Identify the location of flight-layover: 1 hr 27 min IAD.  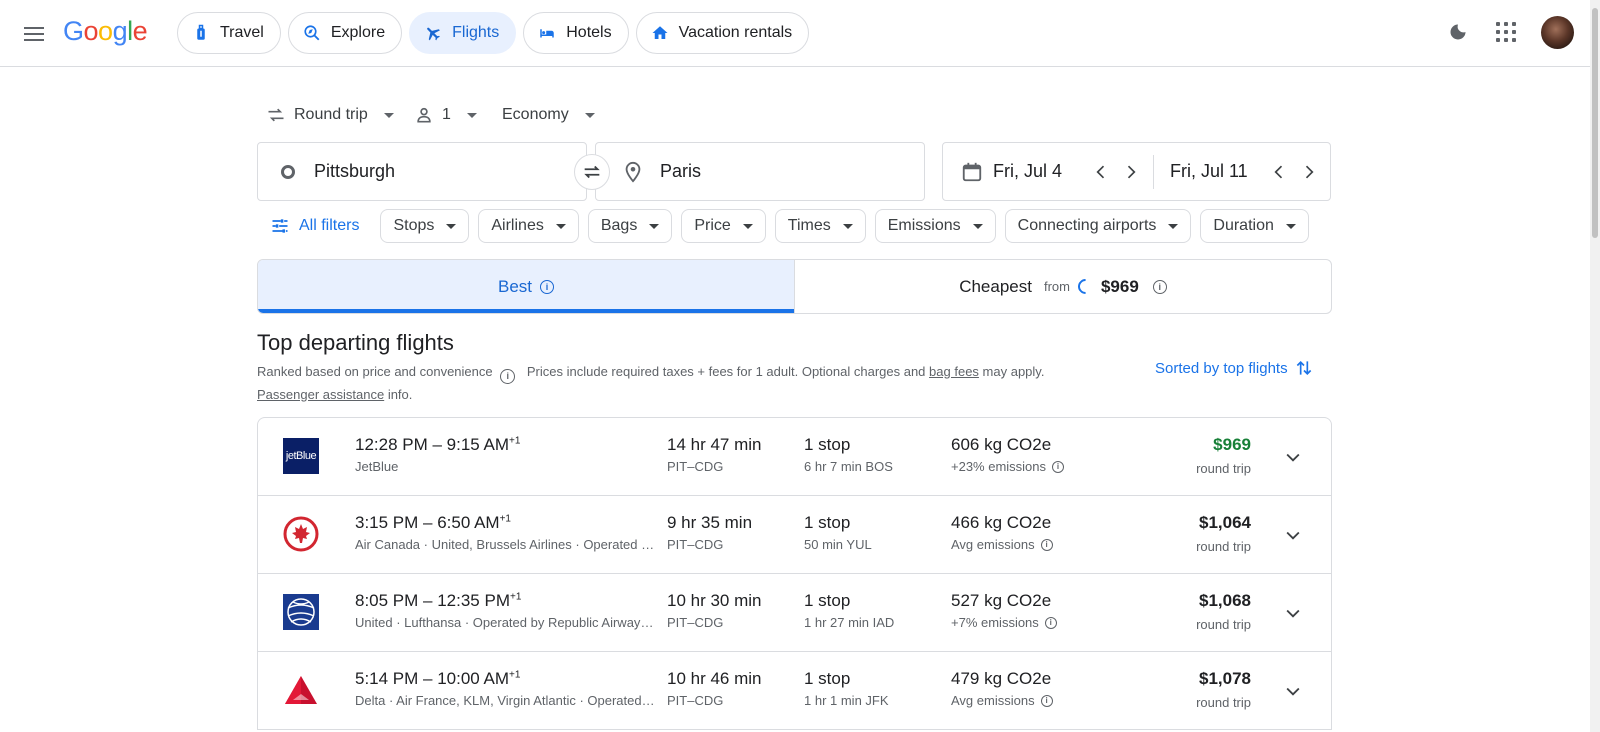
(849, 622).